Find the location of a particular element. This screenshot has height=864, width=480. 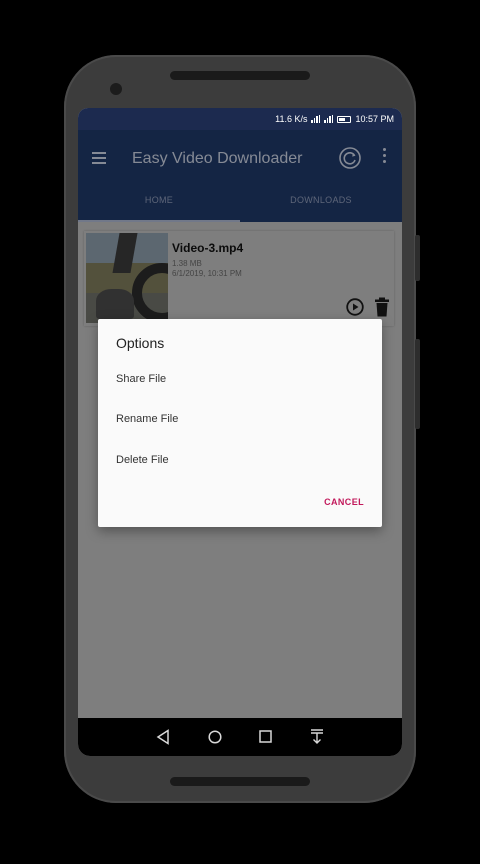

back-icon is located at coordinates (163, 737).